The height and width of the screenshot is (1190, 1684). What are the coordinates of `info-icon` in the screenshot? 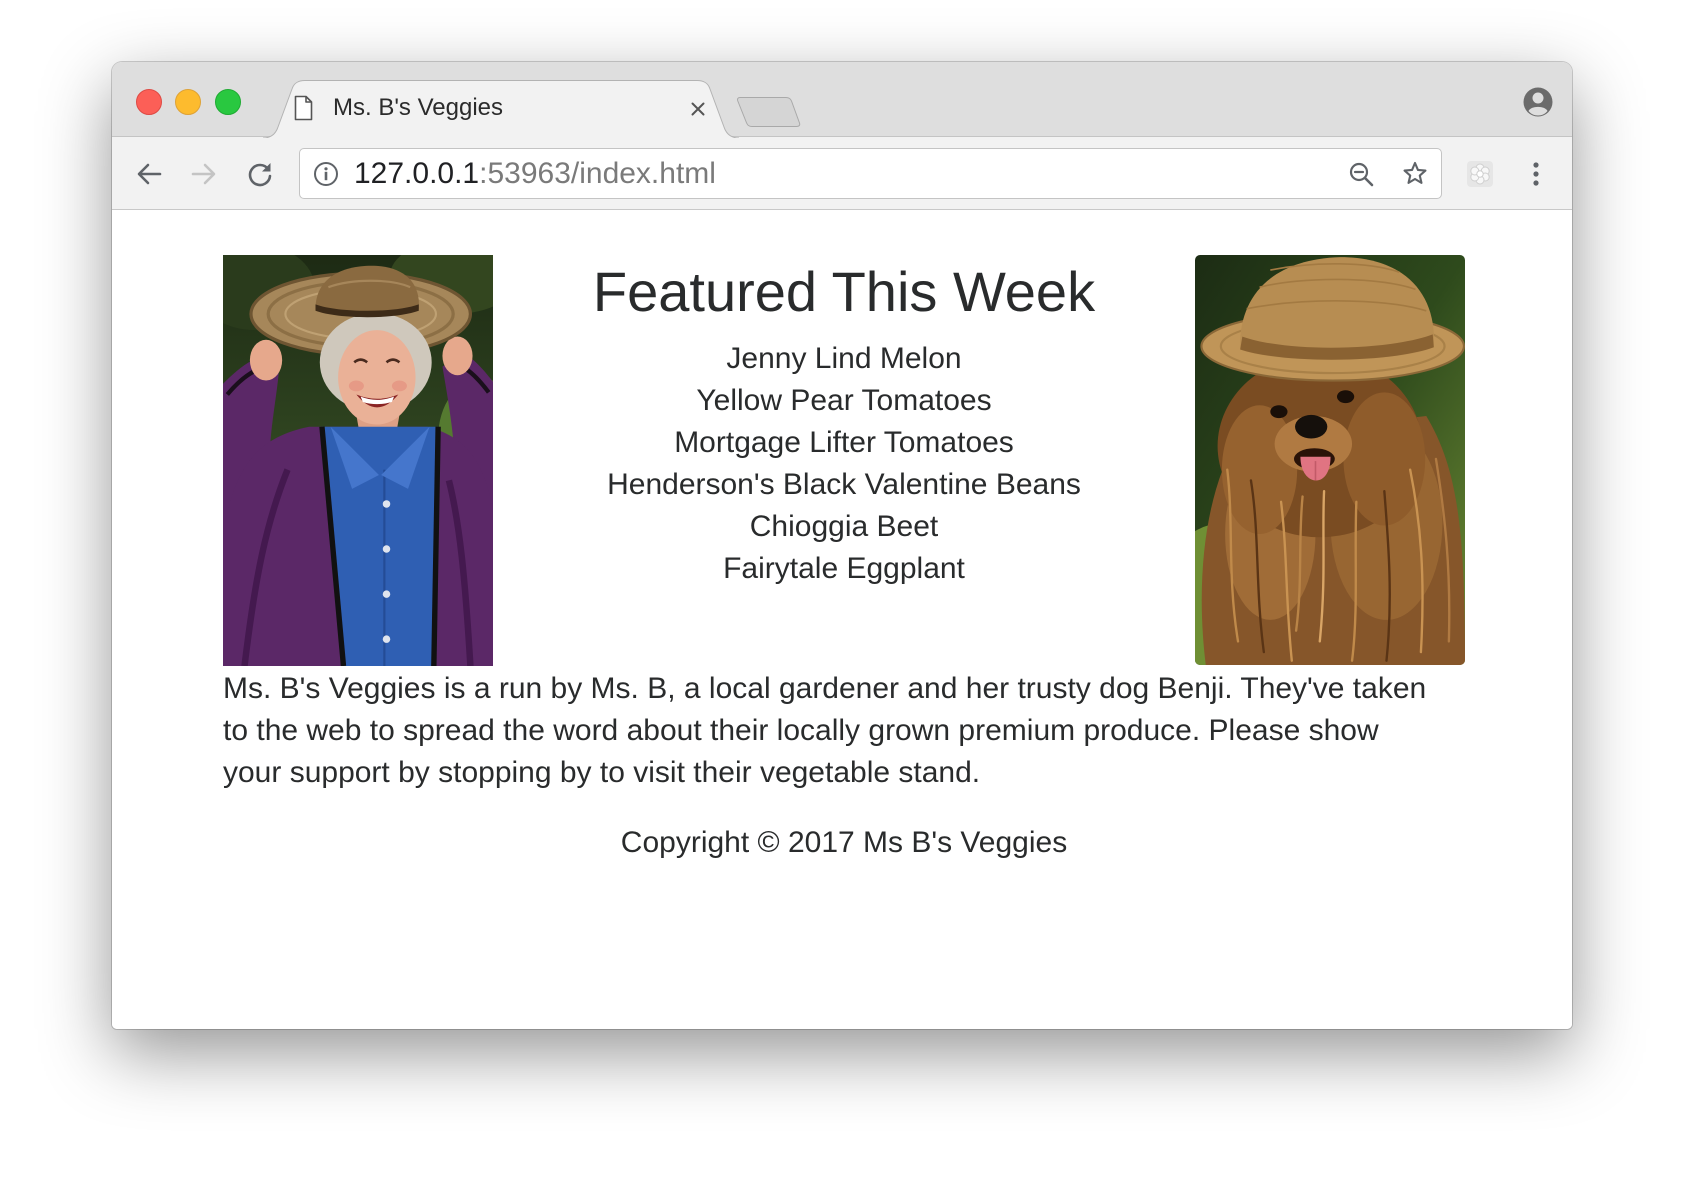 It's located at (326, 174).